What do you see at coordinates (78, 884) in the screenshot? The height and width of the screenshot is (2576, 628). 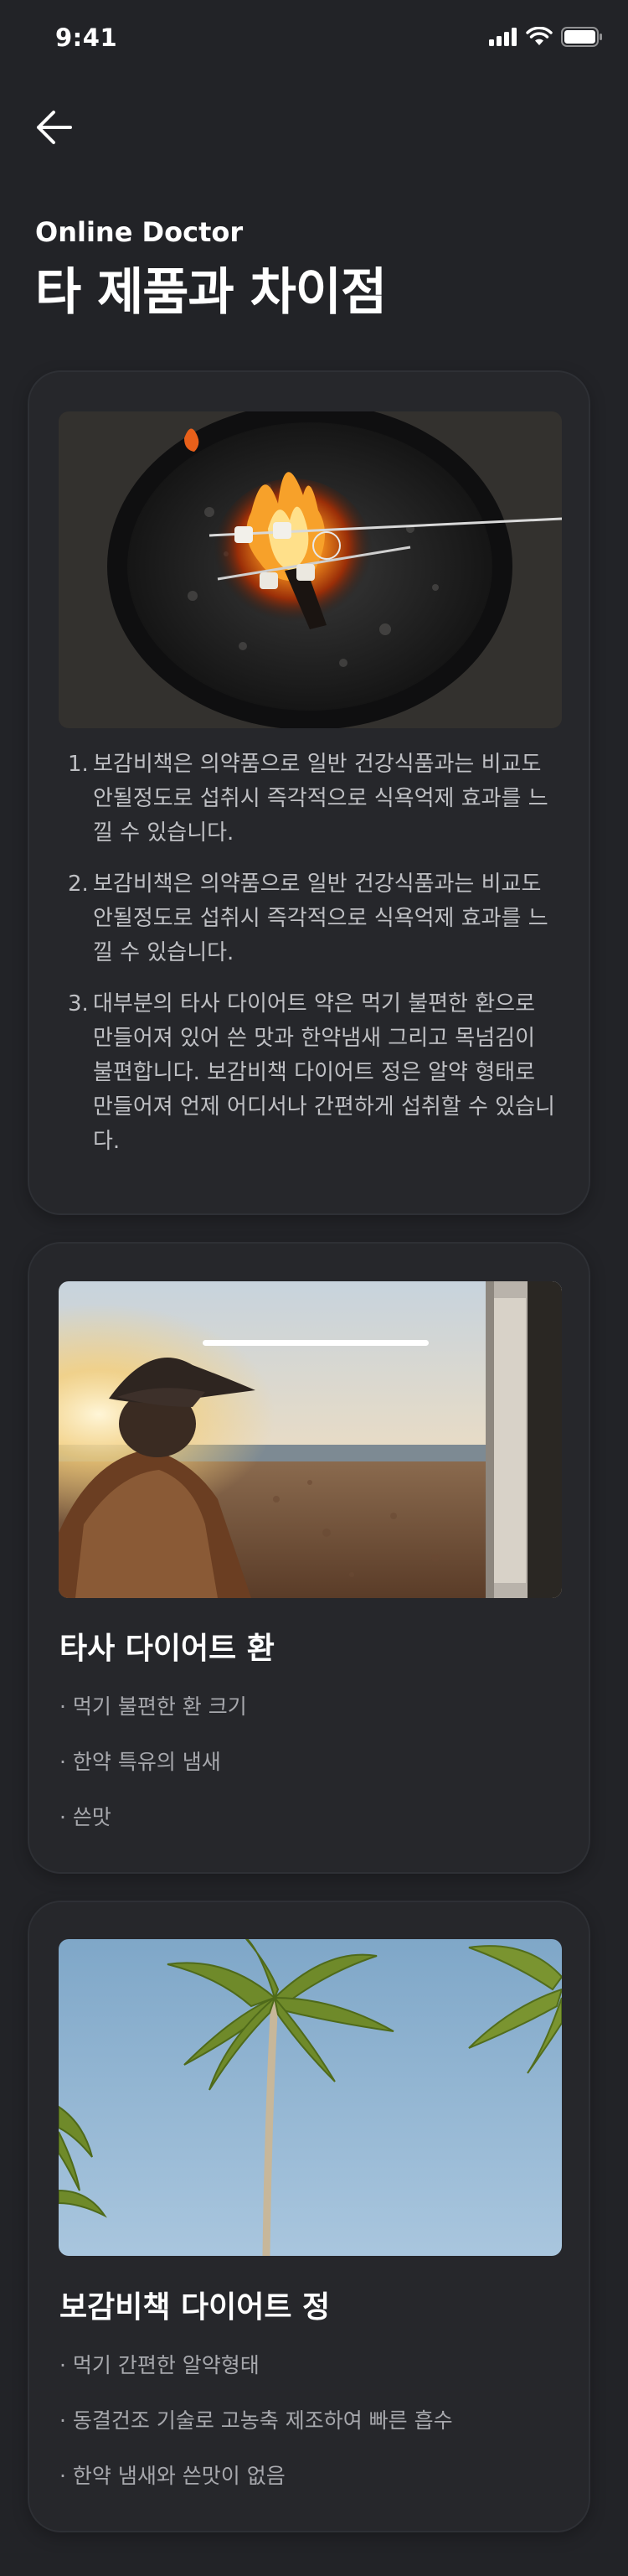 I see `list-item-number: 2.` at bounding box center [78, 884].